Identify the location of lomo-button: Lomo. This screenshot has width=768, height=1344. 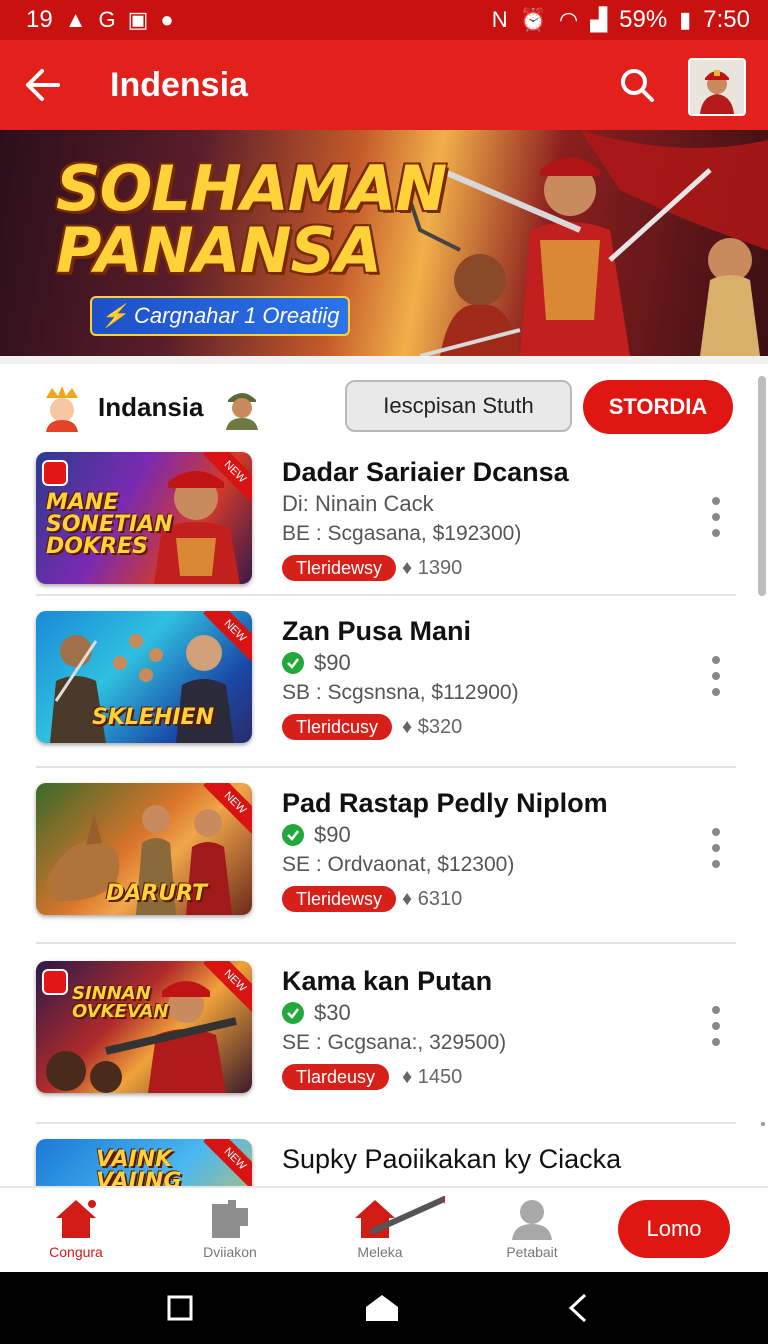
(674, 1229).